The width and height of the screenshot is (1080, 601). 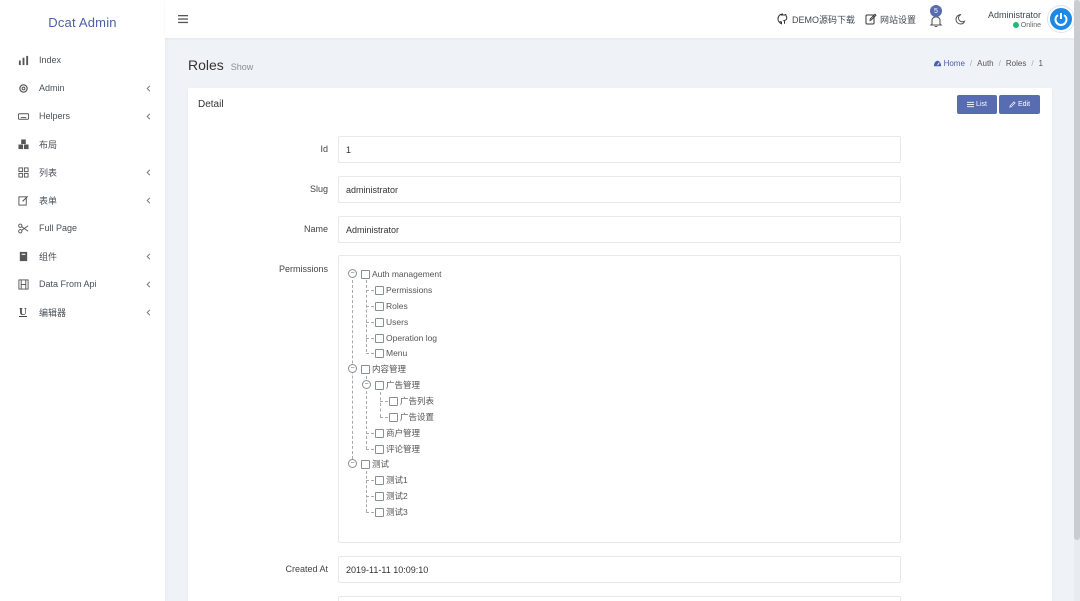 What do you see at coordinates (397, 496) in the screenshot?
I see `tree-node-label: 测试2` at bounding box center [397, 496].